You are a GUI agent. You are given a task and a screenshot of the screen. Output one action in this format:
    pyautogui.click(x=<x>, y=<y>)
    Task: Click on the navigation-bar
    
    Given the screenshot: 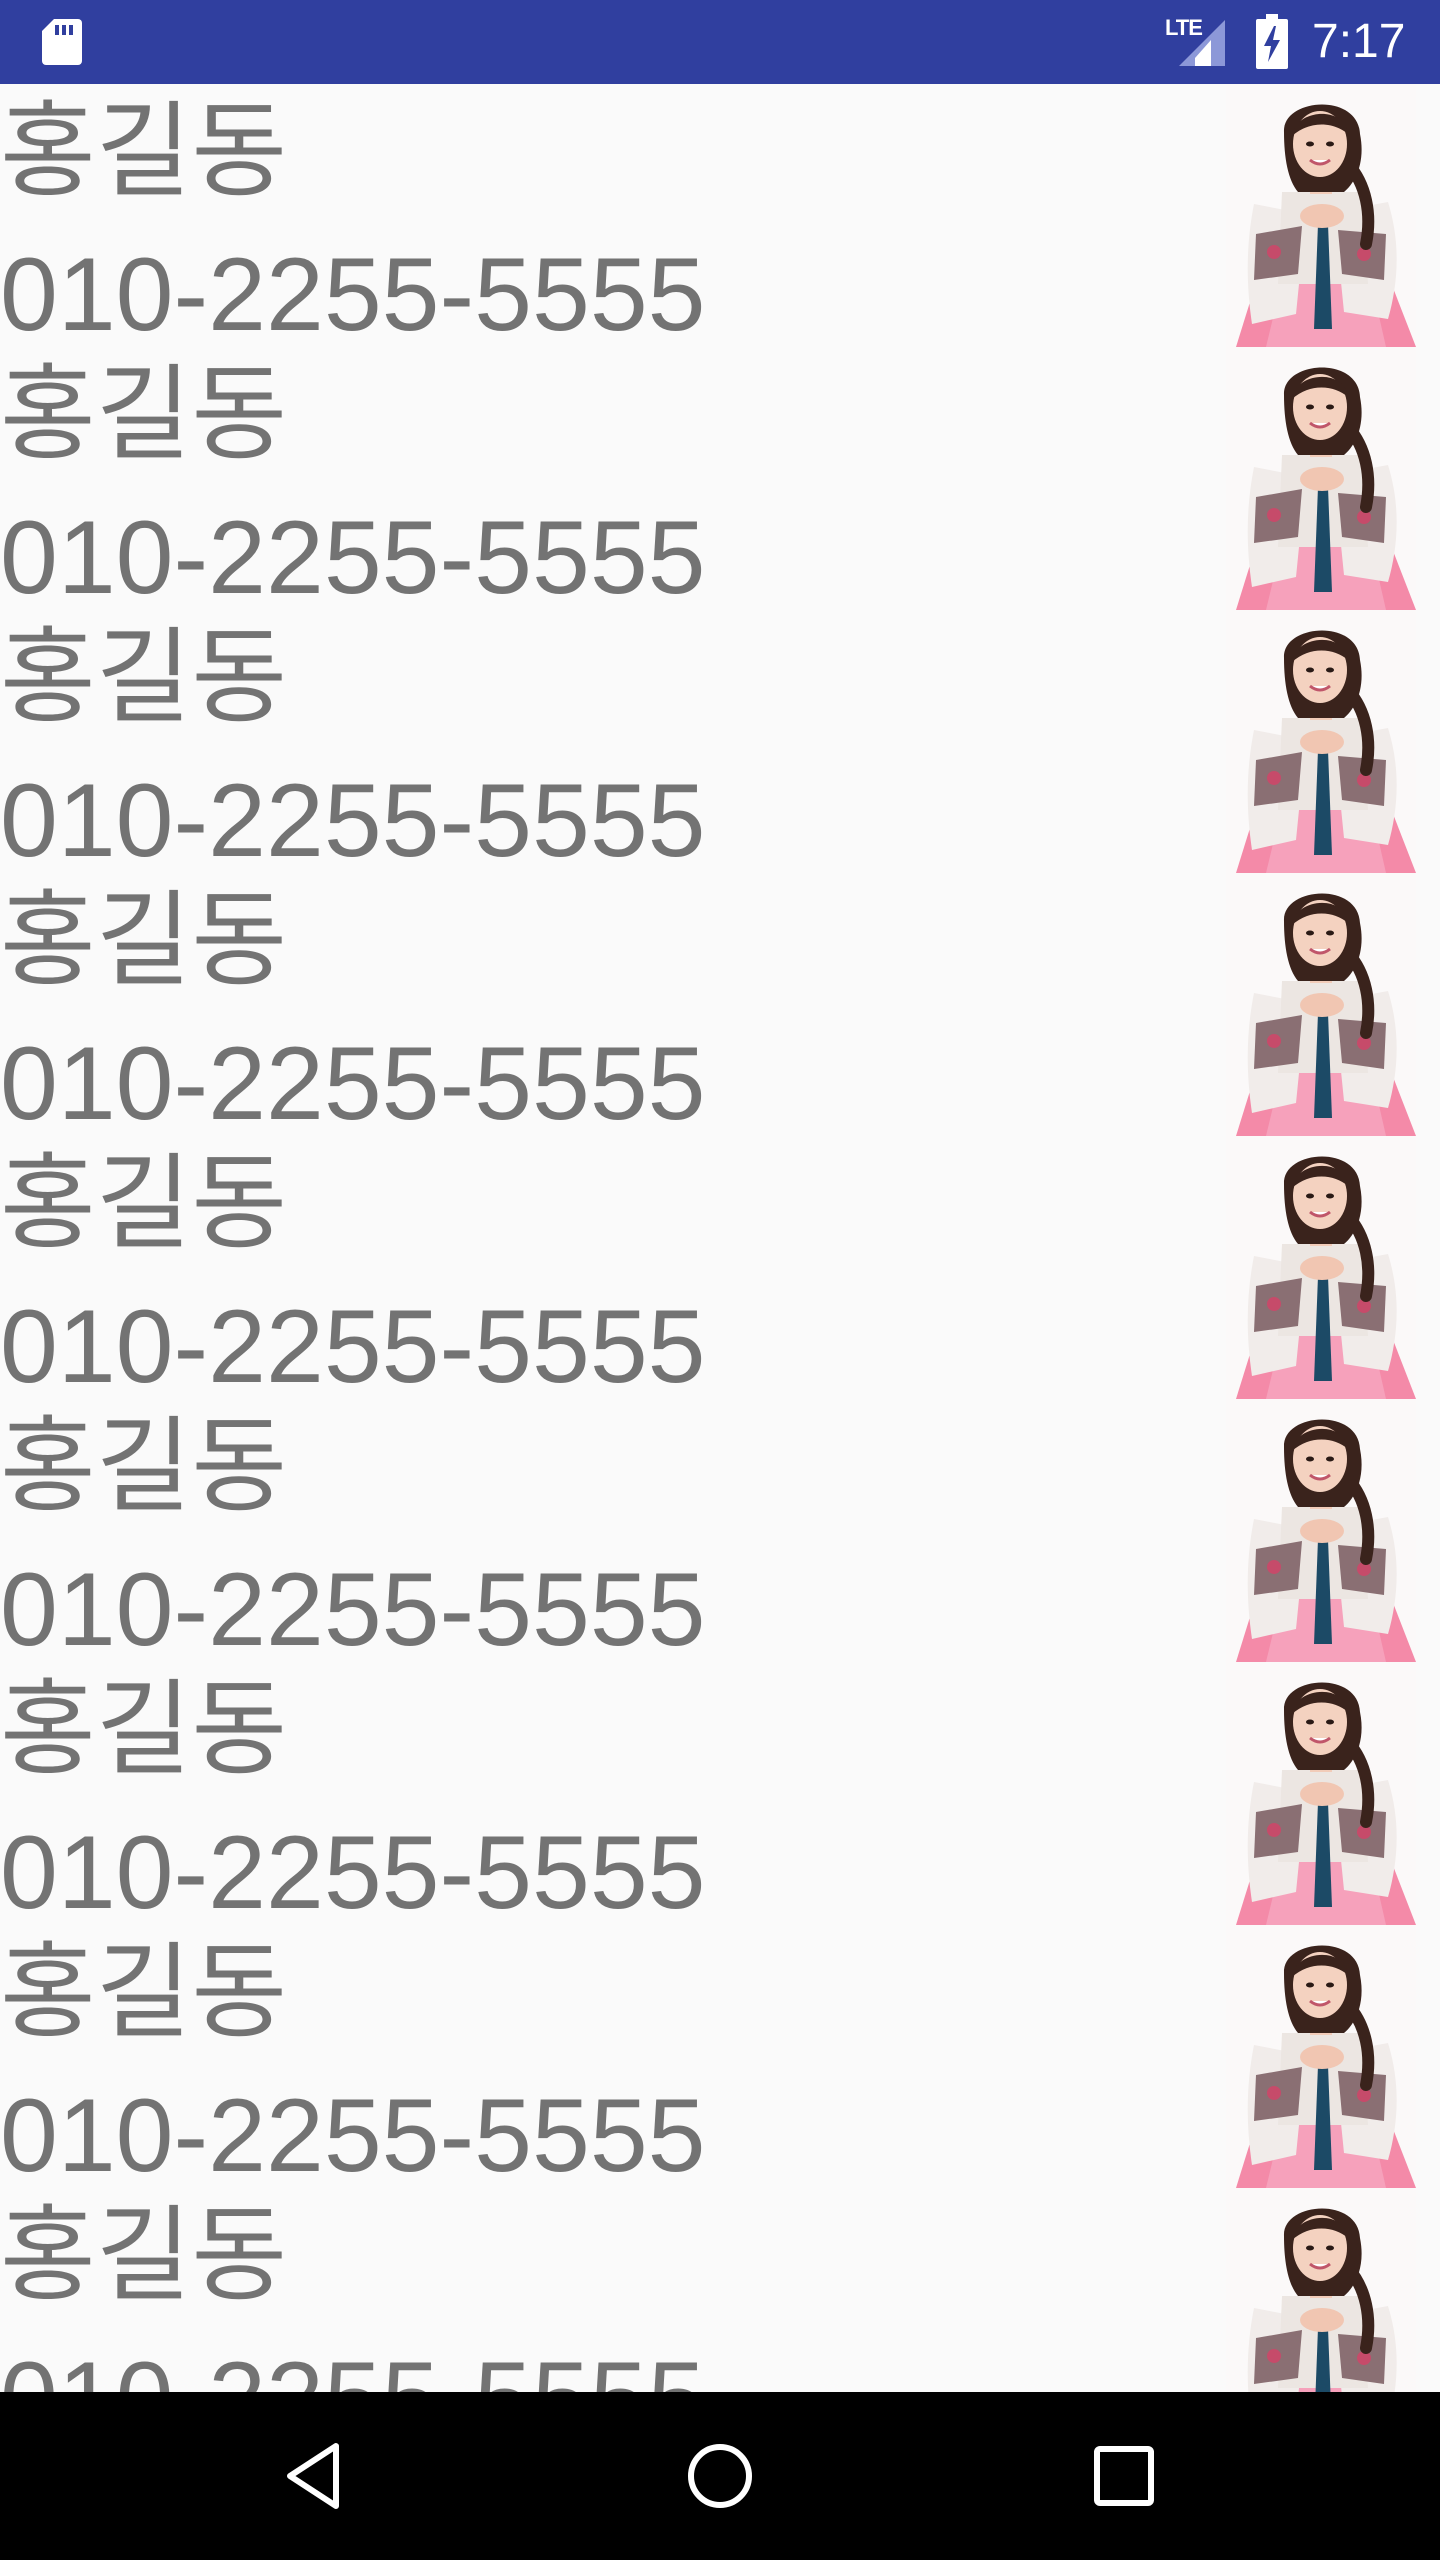 What is the action you would take?
    pyautogui.click(x=720, y=2476)
    